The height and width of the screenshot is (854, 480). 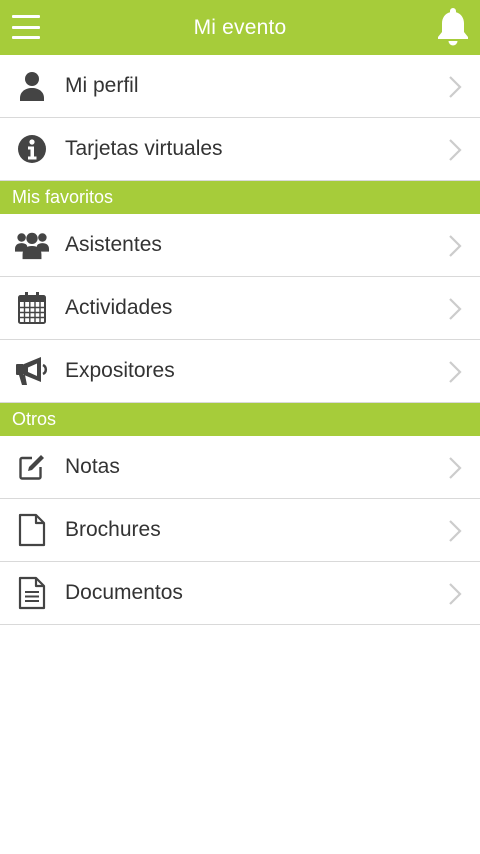 What do you see at coordinates (240, 371) in the screenshot?
I see `menu-item-expositores: Expositores` at bounding box center [240, 371].